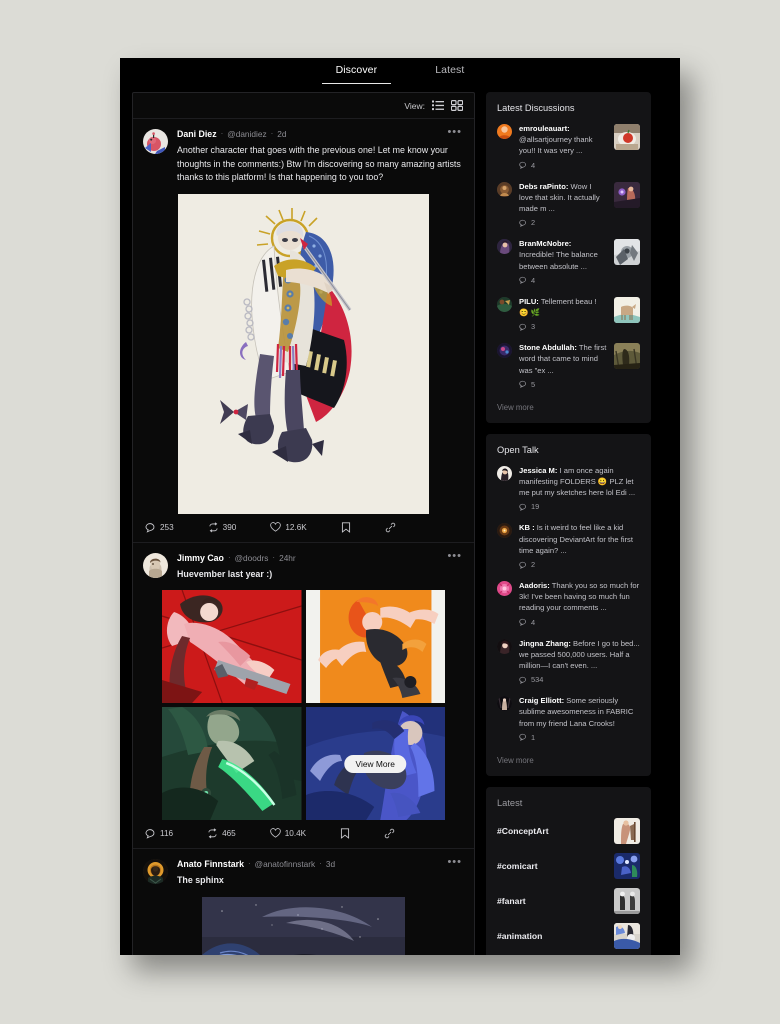 This screenshot has height=1024, width=780. What do you see at coordinates (579, 506) in the screenshot?
I see `reply-count: 19` at bounding box center [579, 506].